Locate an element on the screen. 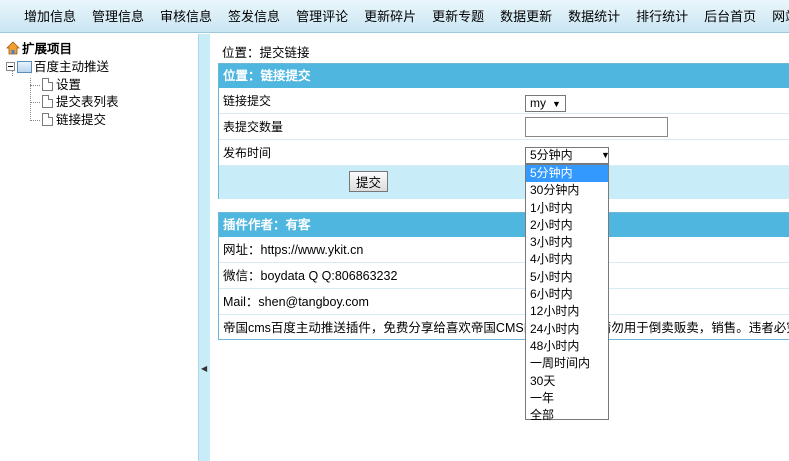 This screenshot has height=461, width=789. nav-item-sign-info: 签发信息 is located at coordinates (254, 16).